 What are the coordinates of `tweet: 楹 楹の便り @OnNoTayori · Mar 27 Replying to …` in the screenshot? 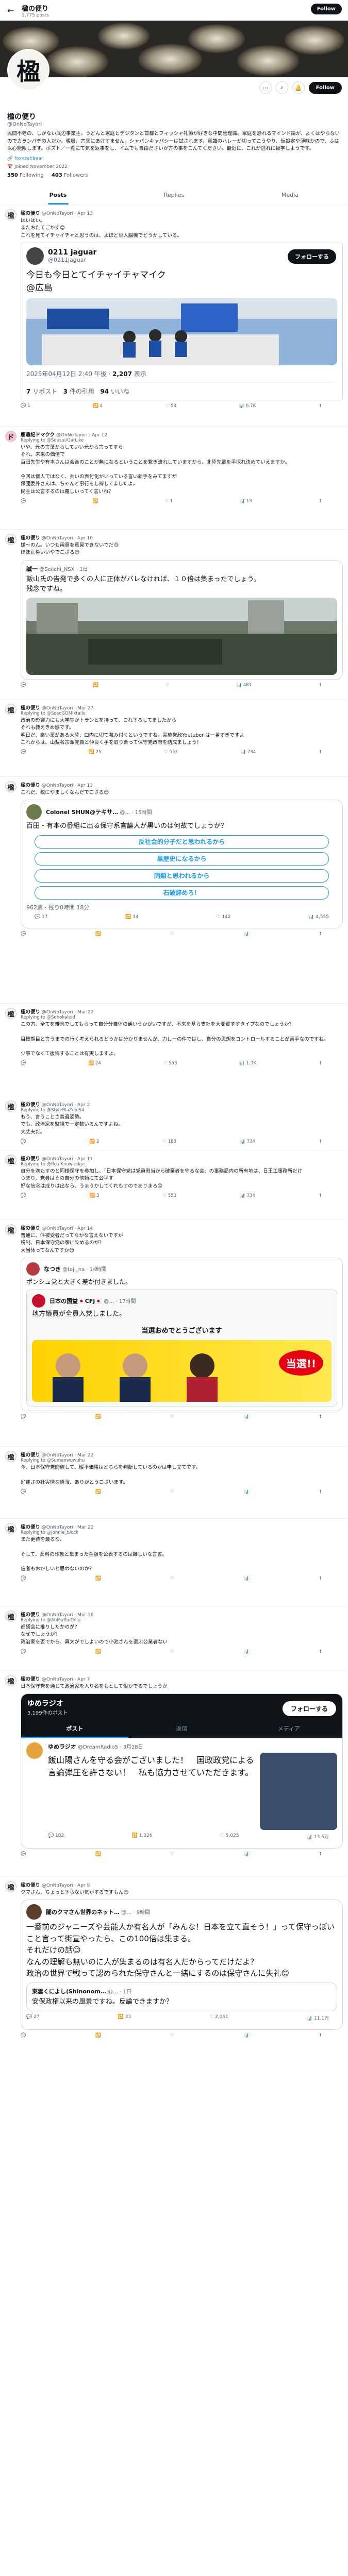 It's located at (174, 738).